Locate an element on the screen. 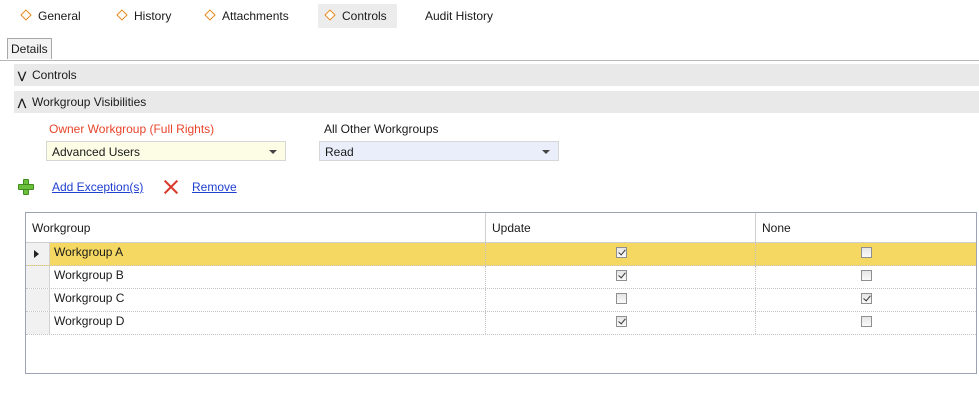  workgroup-name: Workgroup A is located at coordinates (268, 254).